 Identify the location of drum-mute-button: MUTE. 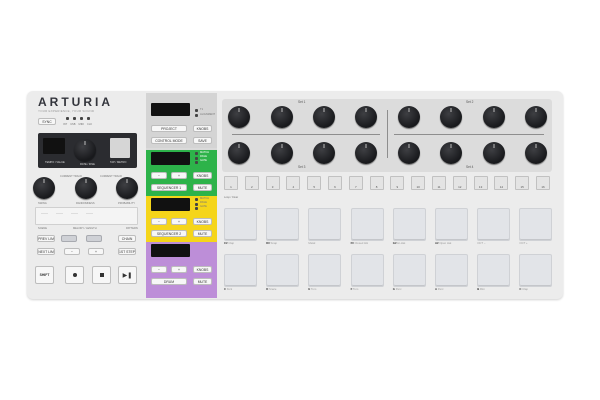
(202, 281).